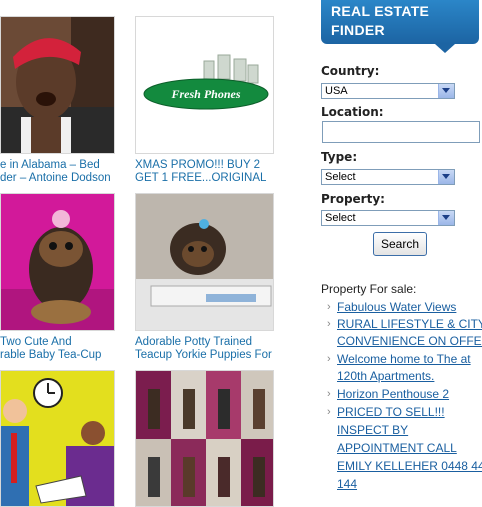 This screenshot has width=482, height=507. I want to click on location-label: Location:, so click(352, 112).